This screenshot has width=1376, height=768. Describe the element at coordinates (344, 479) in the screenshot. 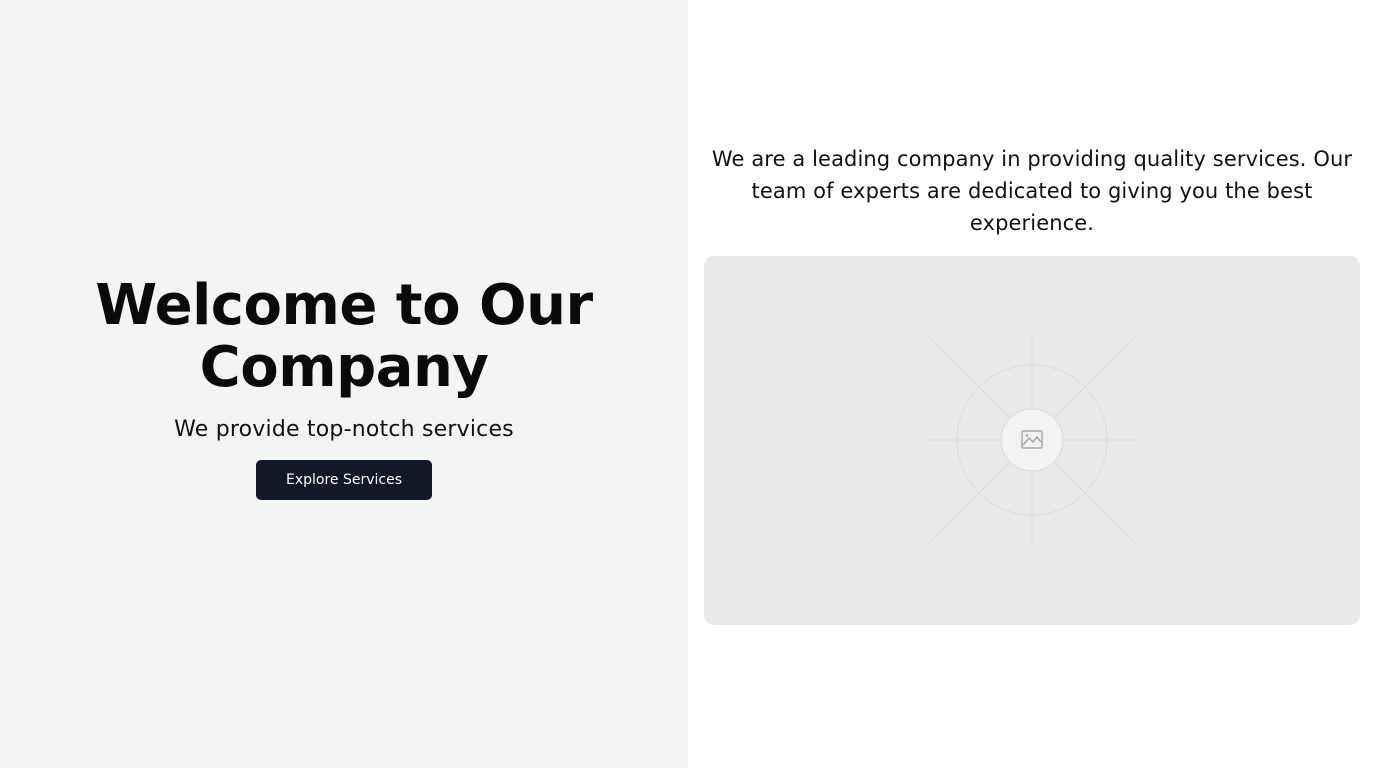

I see `explore-services-button: Explore Services` at that location.